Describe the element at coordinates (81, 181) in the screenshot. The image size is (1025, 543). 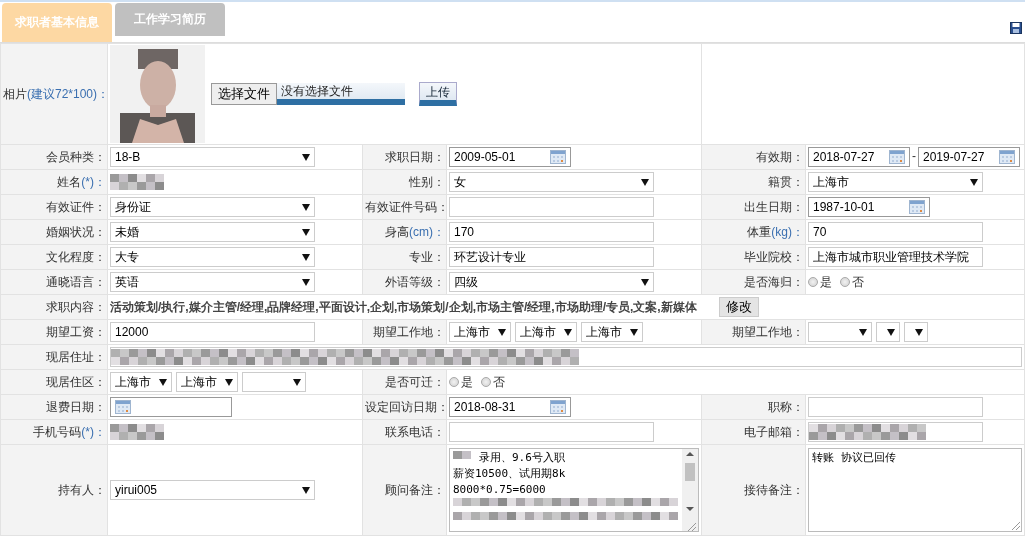
I see `field-label: 姓名(*)：` at that location.